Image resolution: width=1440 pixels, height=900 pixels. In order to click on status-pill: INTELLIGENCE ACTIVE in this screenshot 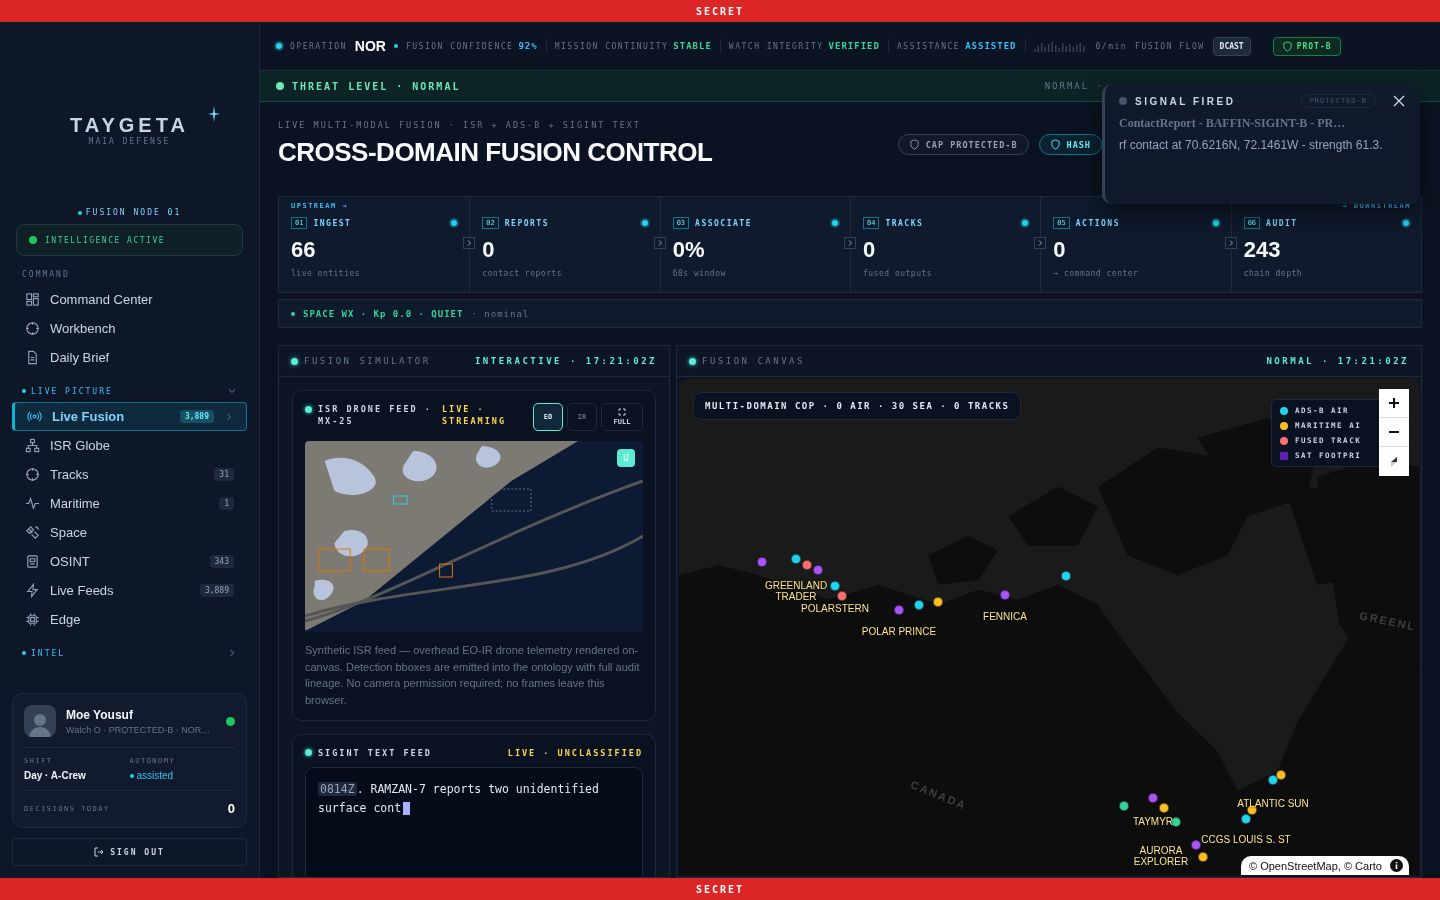, I will do `click(129, 240)`.